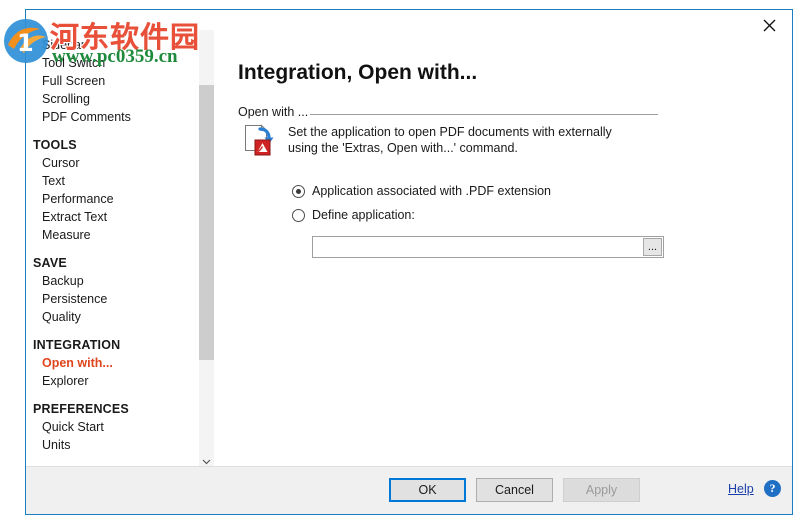 This screenshot has width=795, height=525. What do you see at coordinates (108, 99) in the screenshot?
I see `sidebar-item-scrolling: Scrolling` at bounding box center [108, 99].